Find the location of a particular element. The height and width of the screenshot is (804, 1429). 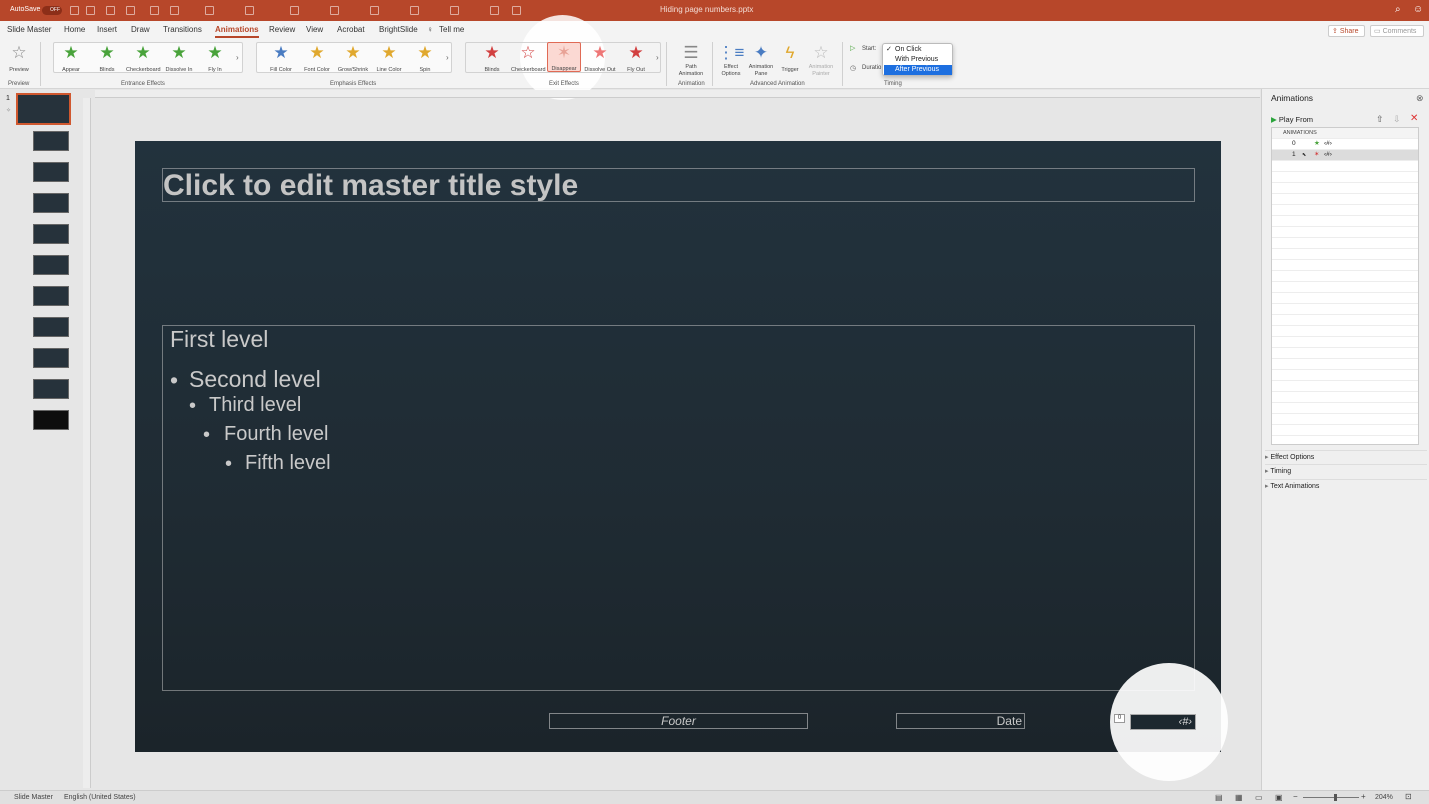

path-animation-button: ☰ Path Animation is located at coordinates (691, 62).